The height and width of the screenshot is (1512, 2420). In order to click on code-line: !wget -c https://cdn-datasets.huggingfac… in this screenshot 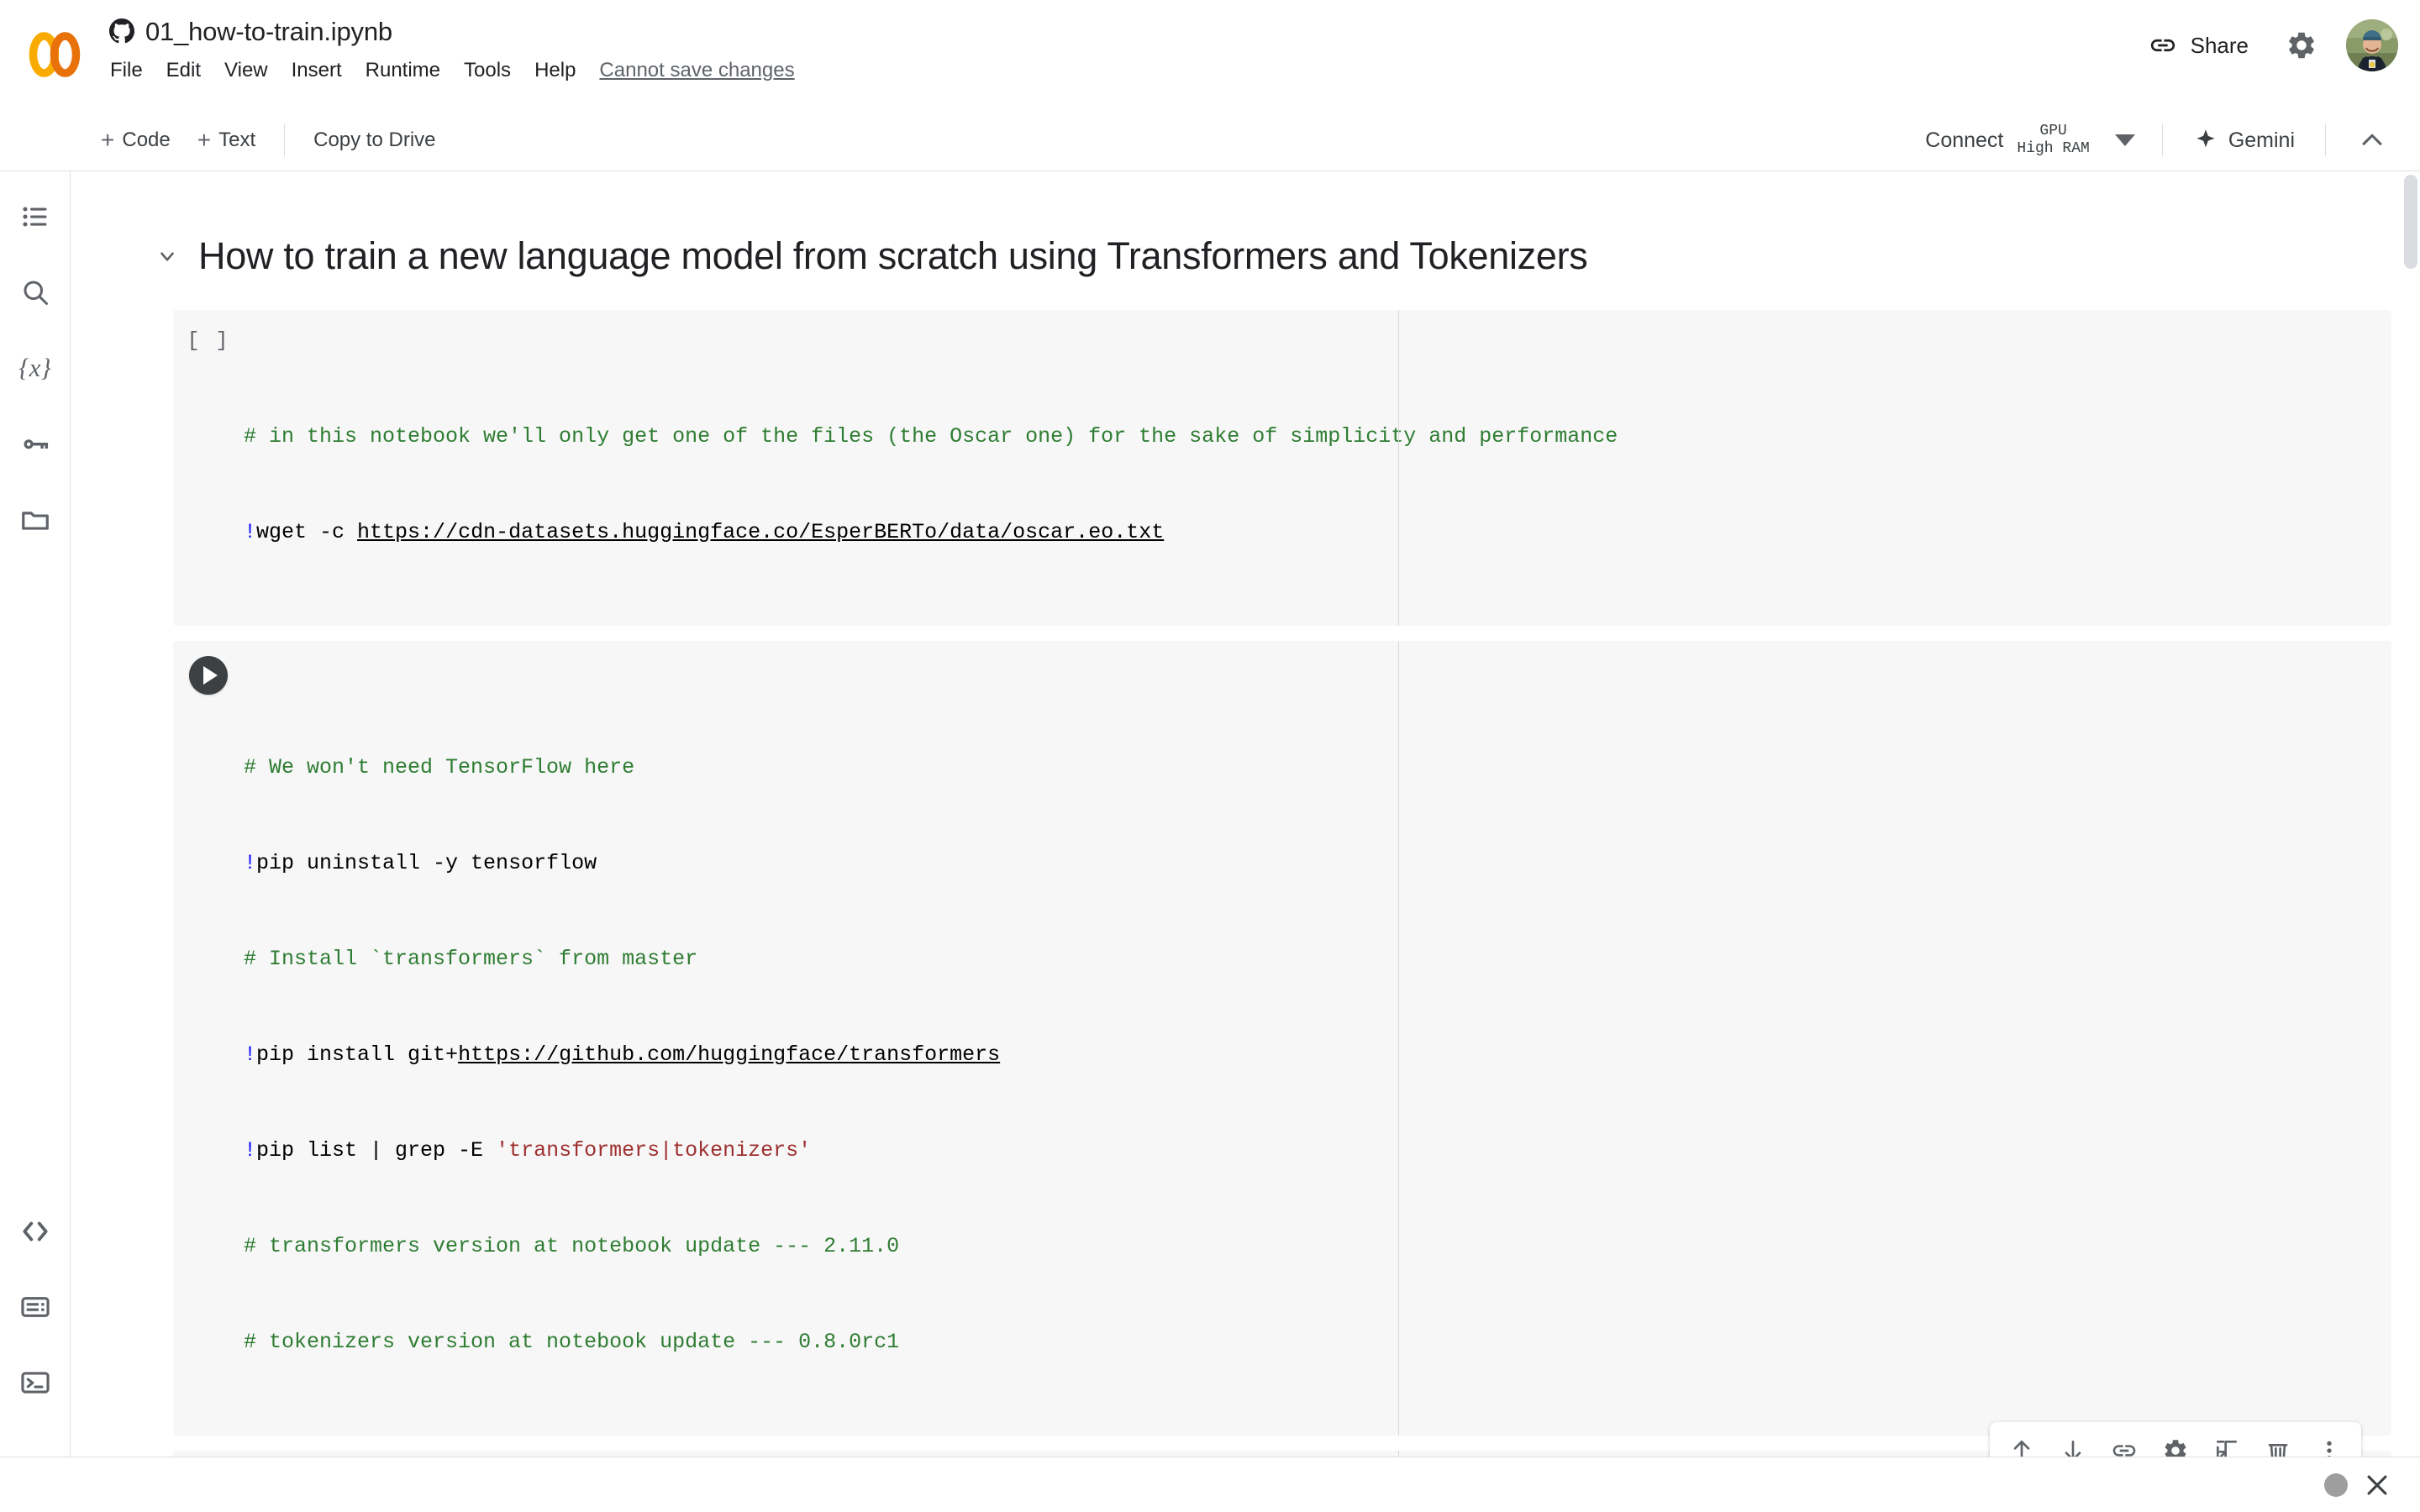, I will do `click(1317, 533)`.